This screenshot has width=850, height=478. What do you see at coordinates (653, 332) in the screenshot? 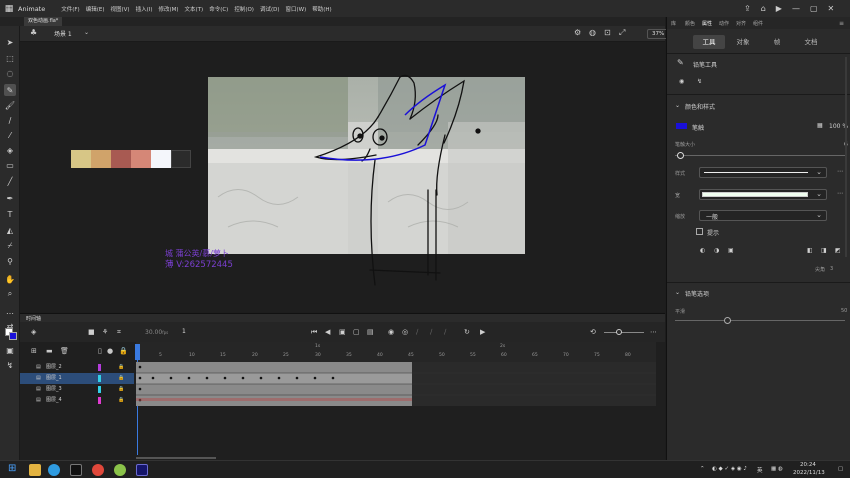
I see `more-icon: ⋯` at bounding box center [653, 332].